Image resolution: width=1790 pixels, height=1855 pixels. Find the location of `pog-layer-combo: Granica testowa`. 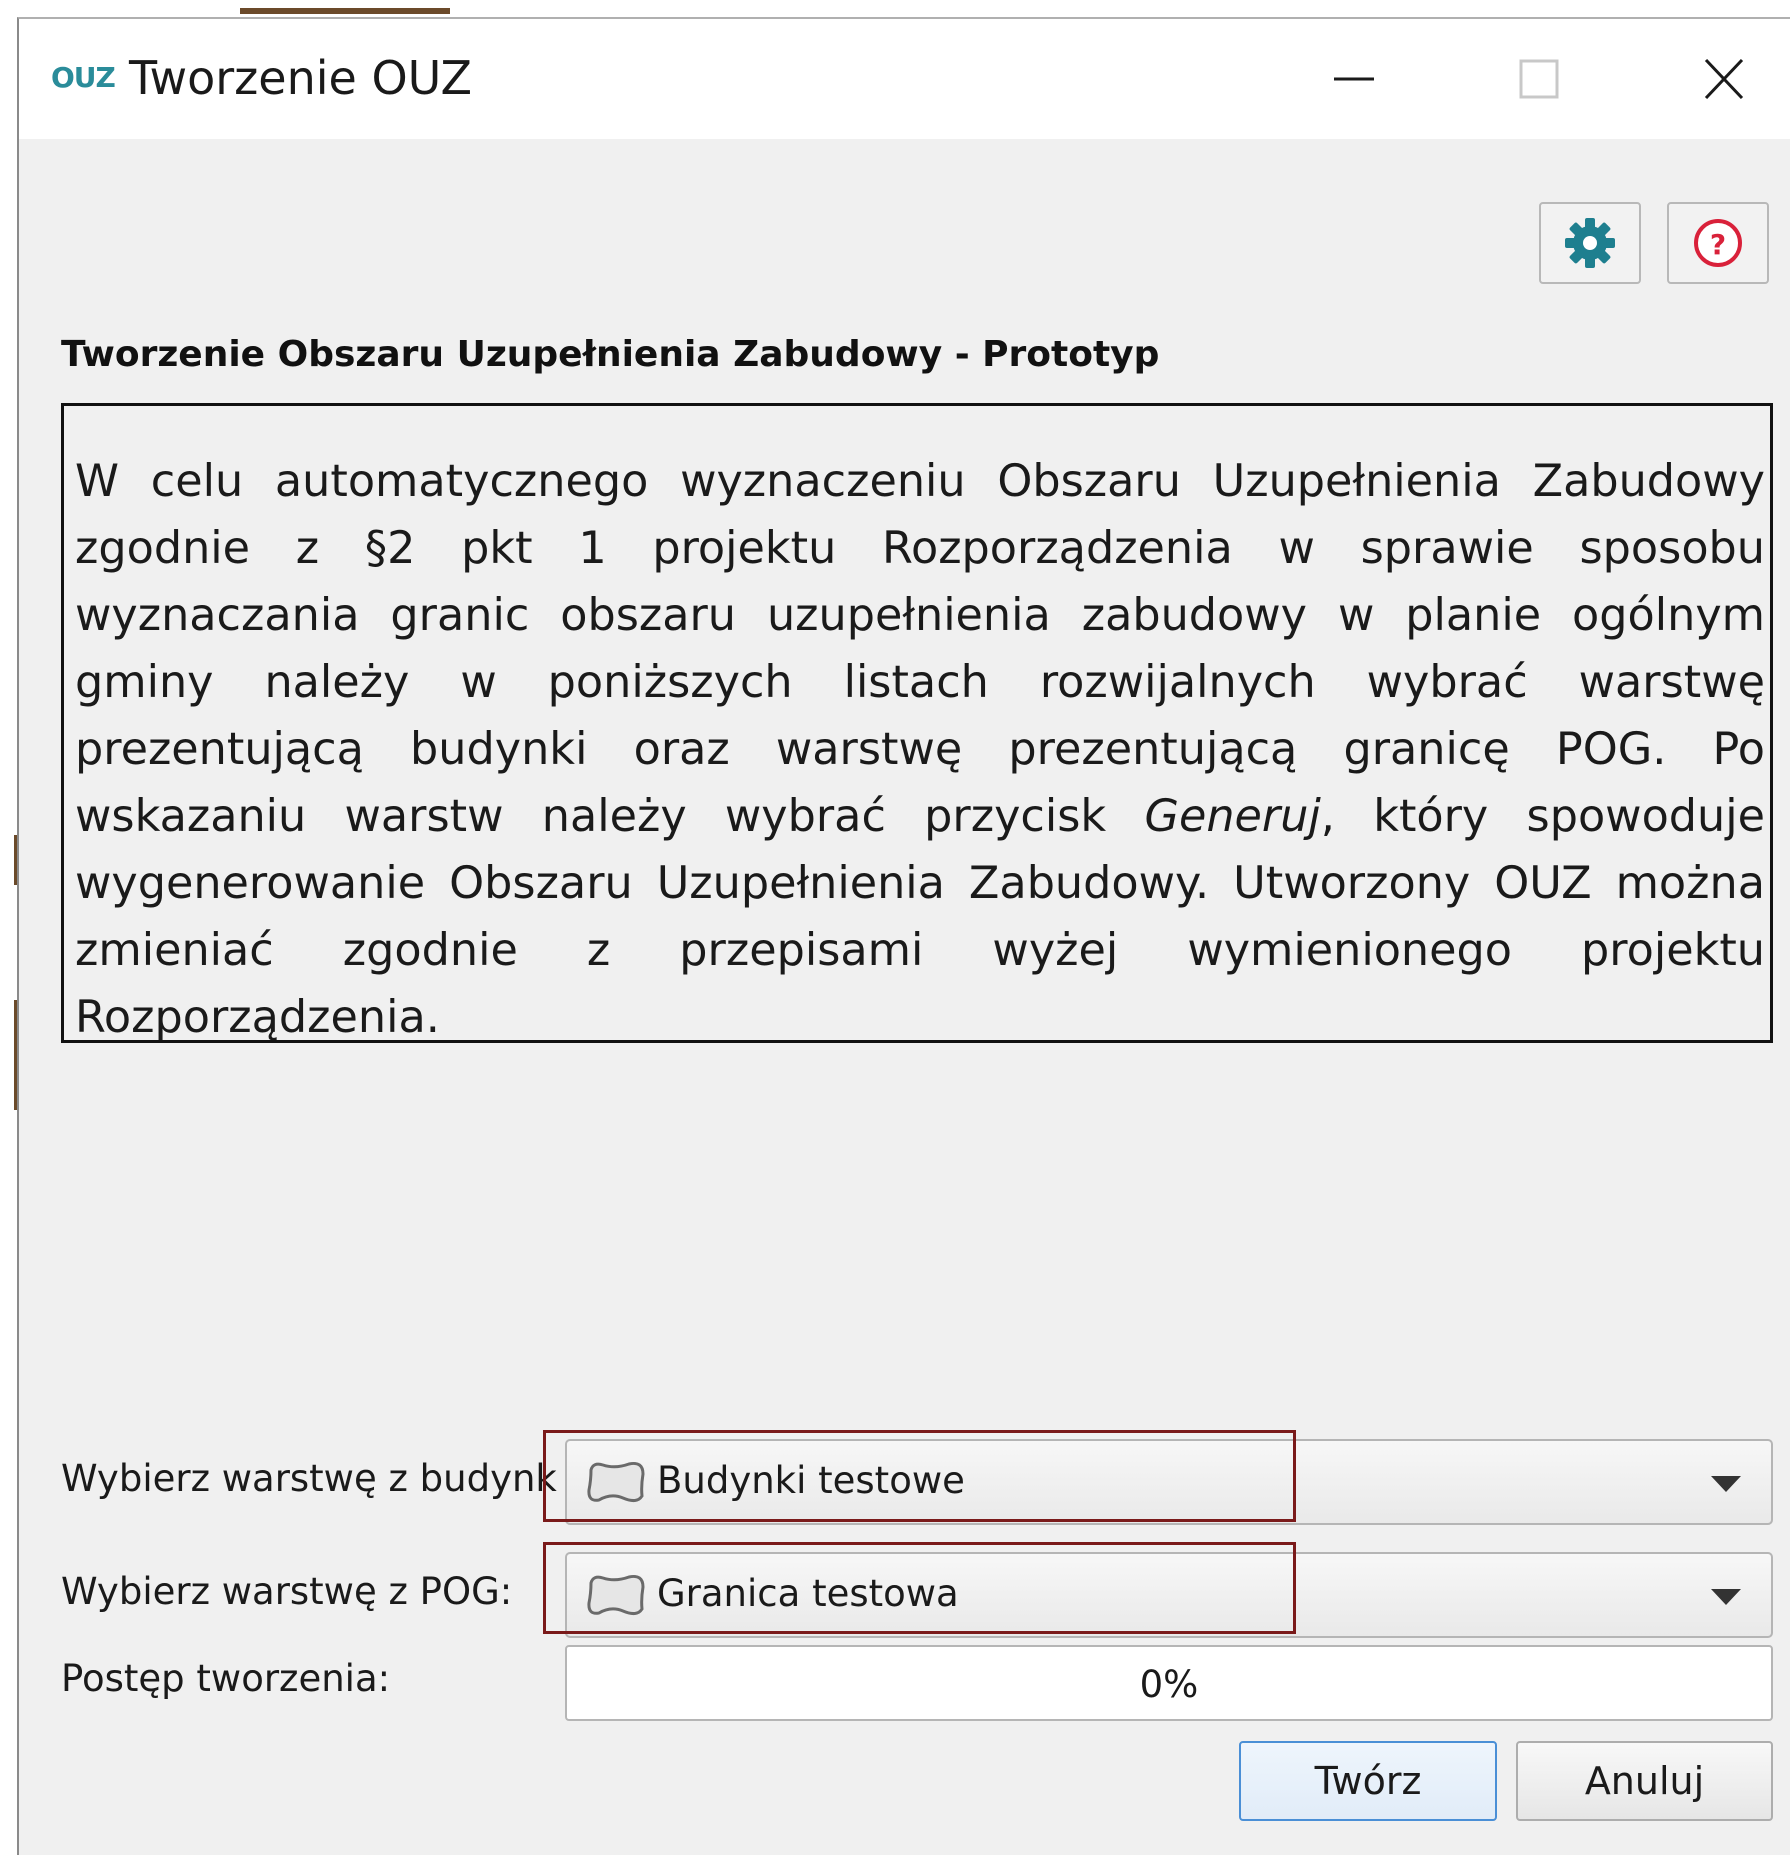

pog-layer-combo: Granica testowa is located at coordinates (1169, 1595).